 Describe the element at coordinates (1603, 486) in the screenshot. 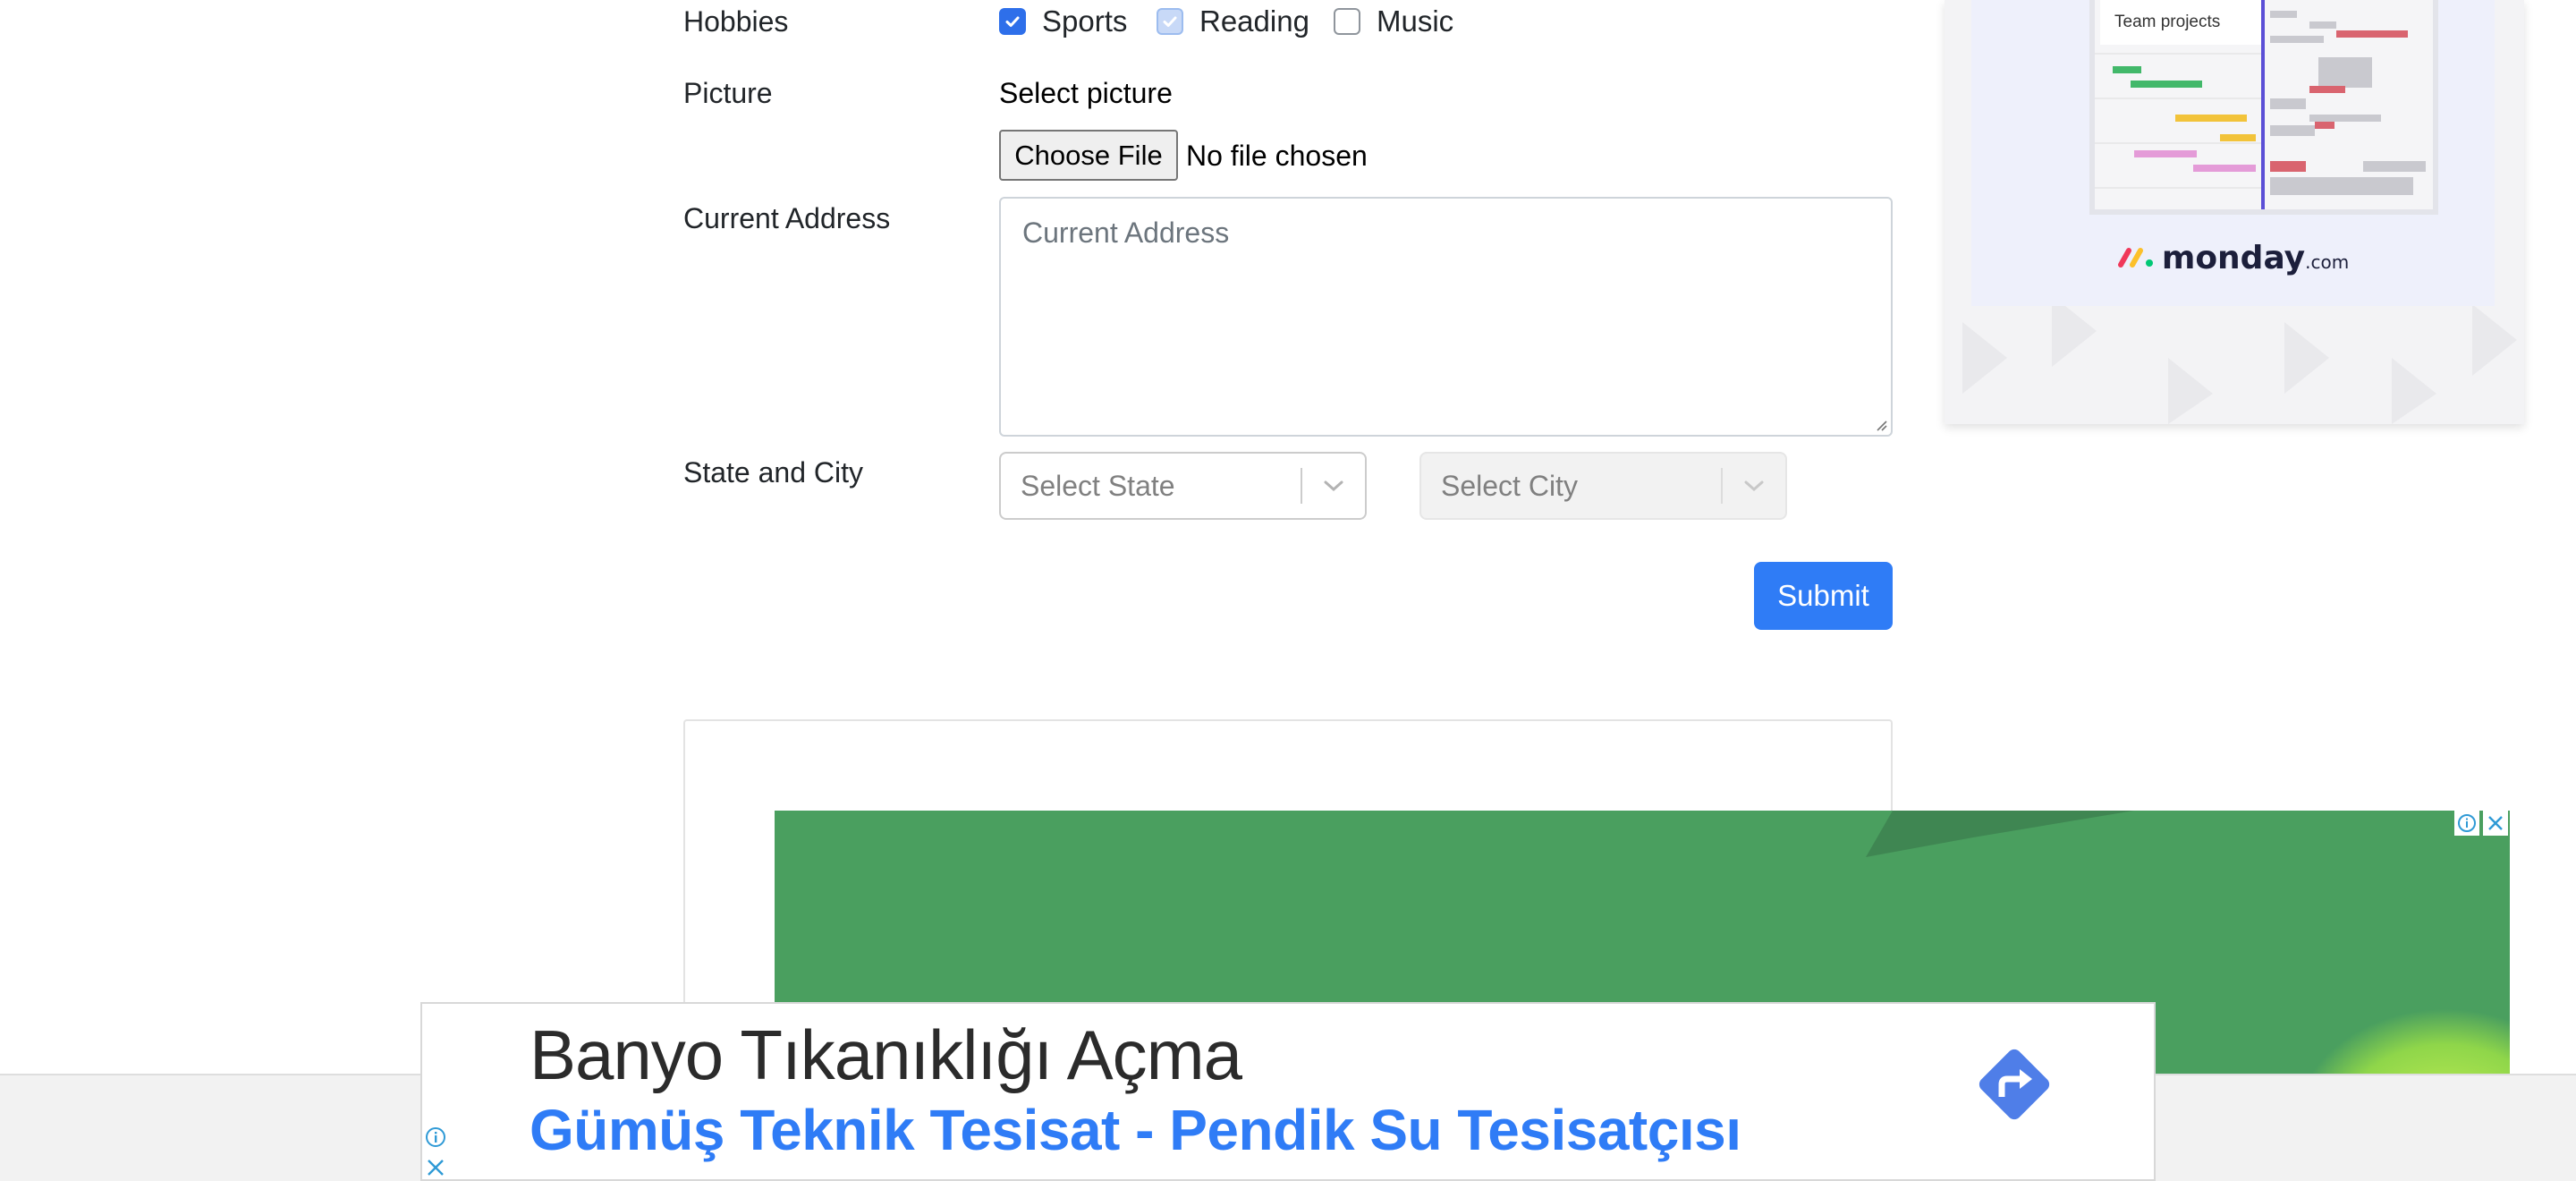

I see `city-select: Select City` at that location.